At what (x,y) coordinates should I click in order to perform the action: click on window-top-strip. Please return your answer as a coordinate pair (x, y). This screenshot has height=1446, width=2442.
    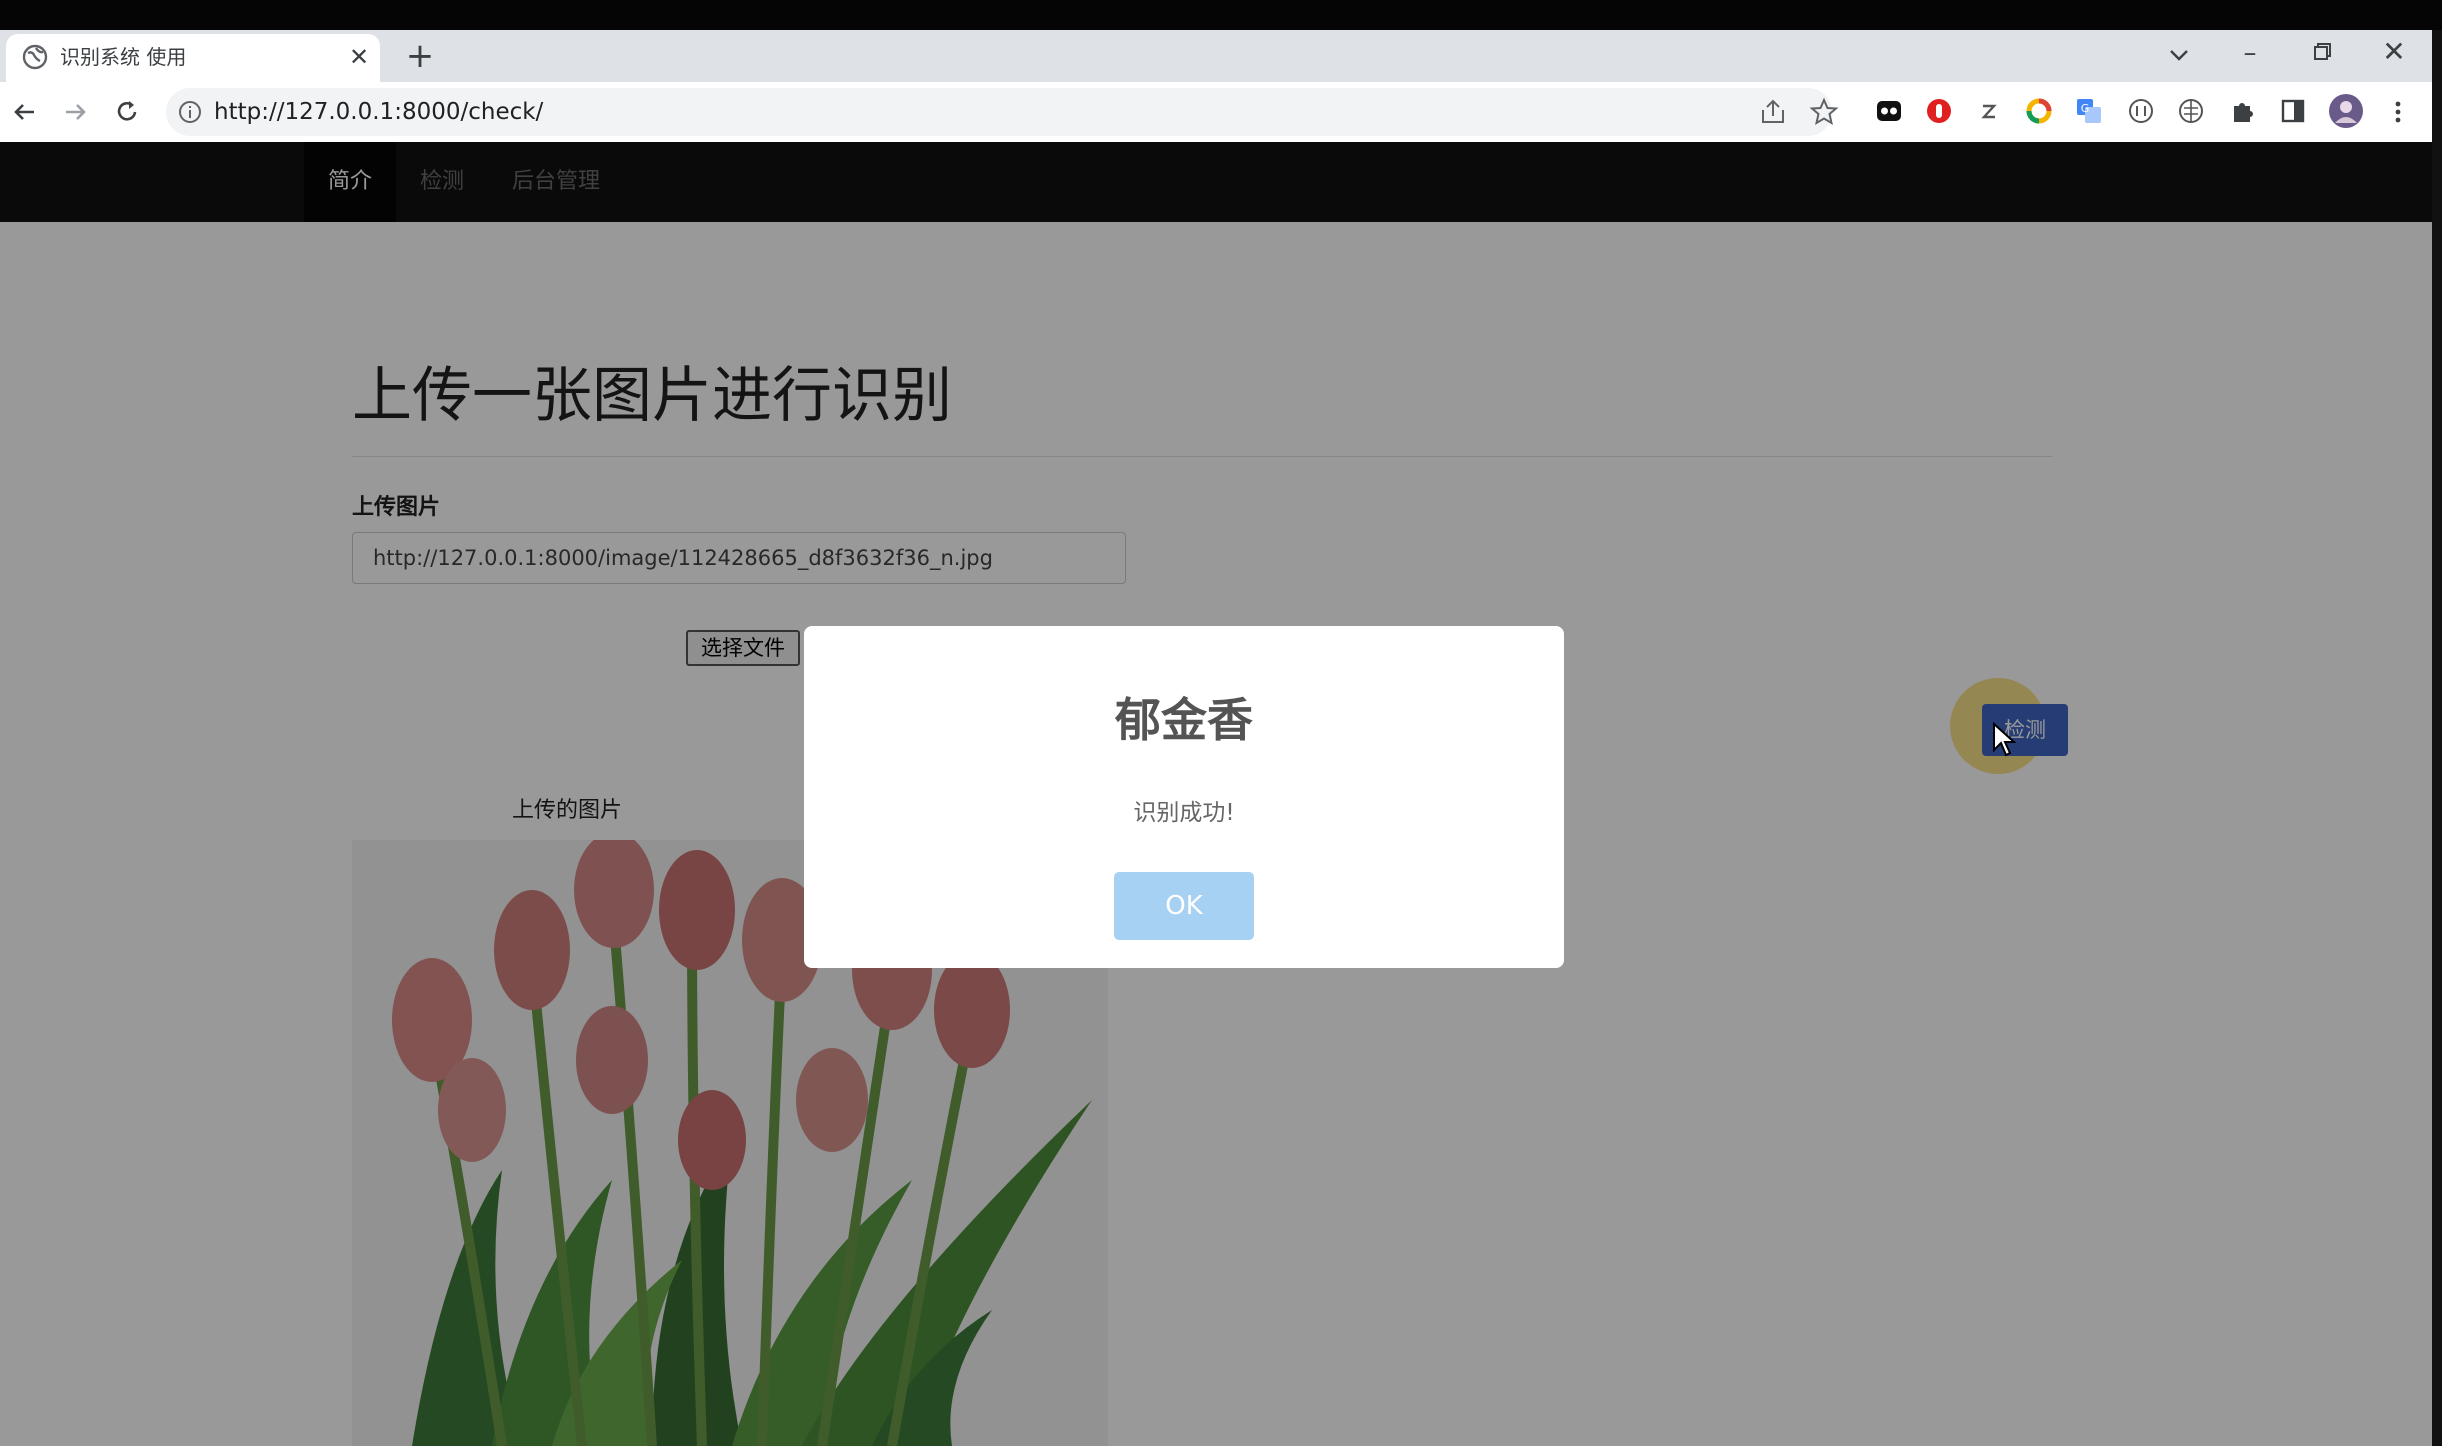
    Looking at the image, I should click on (1221, 15).